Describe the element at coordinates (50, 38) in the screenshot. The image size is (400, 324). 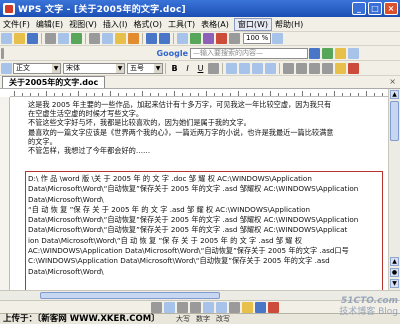
I see `print-icon` at that location.